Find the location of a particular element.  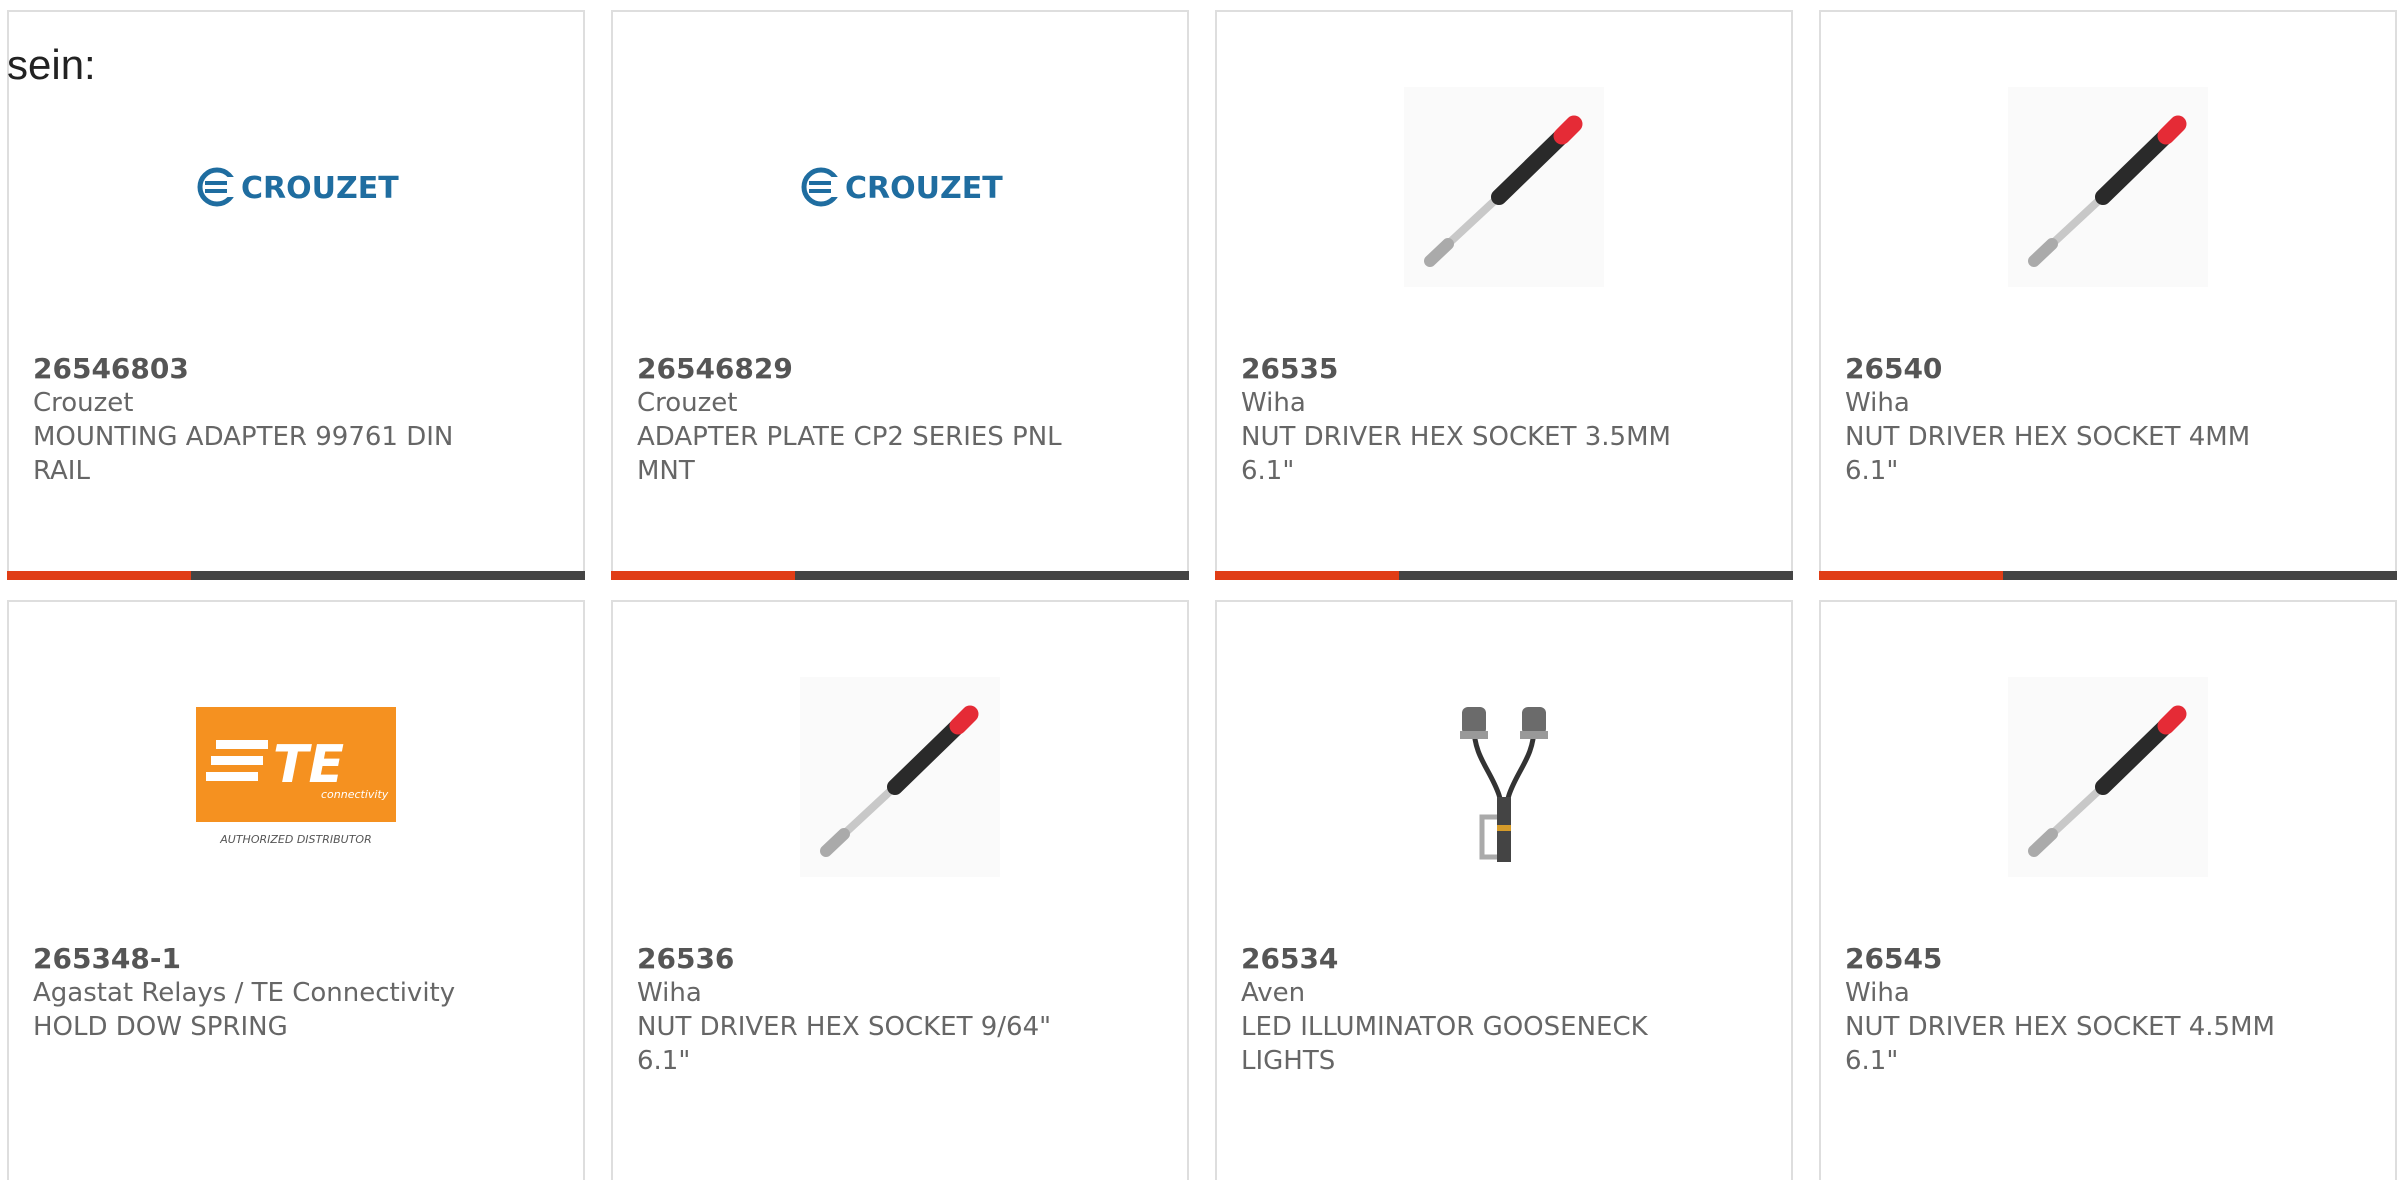

description: ADAPTER PLATE CP2 SERIES PNL MNT is located at coordinates (849, 454).